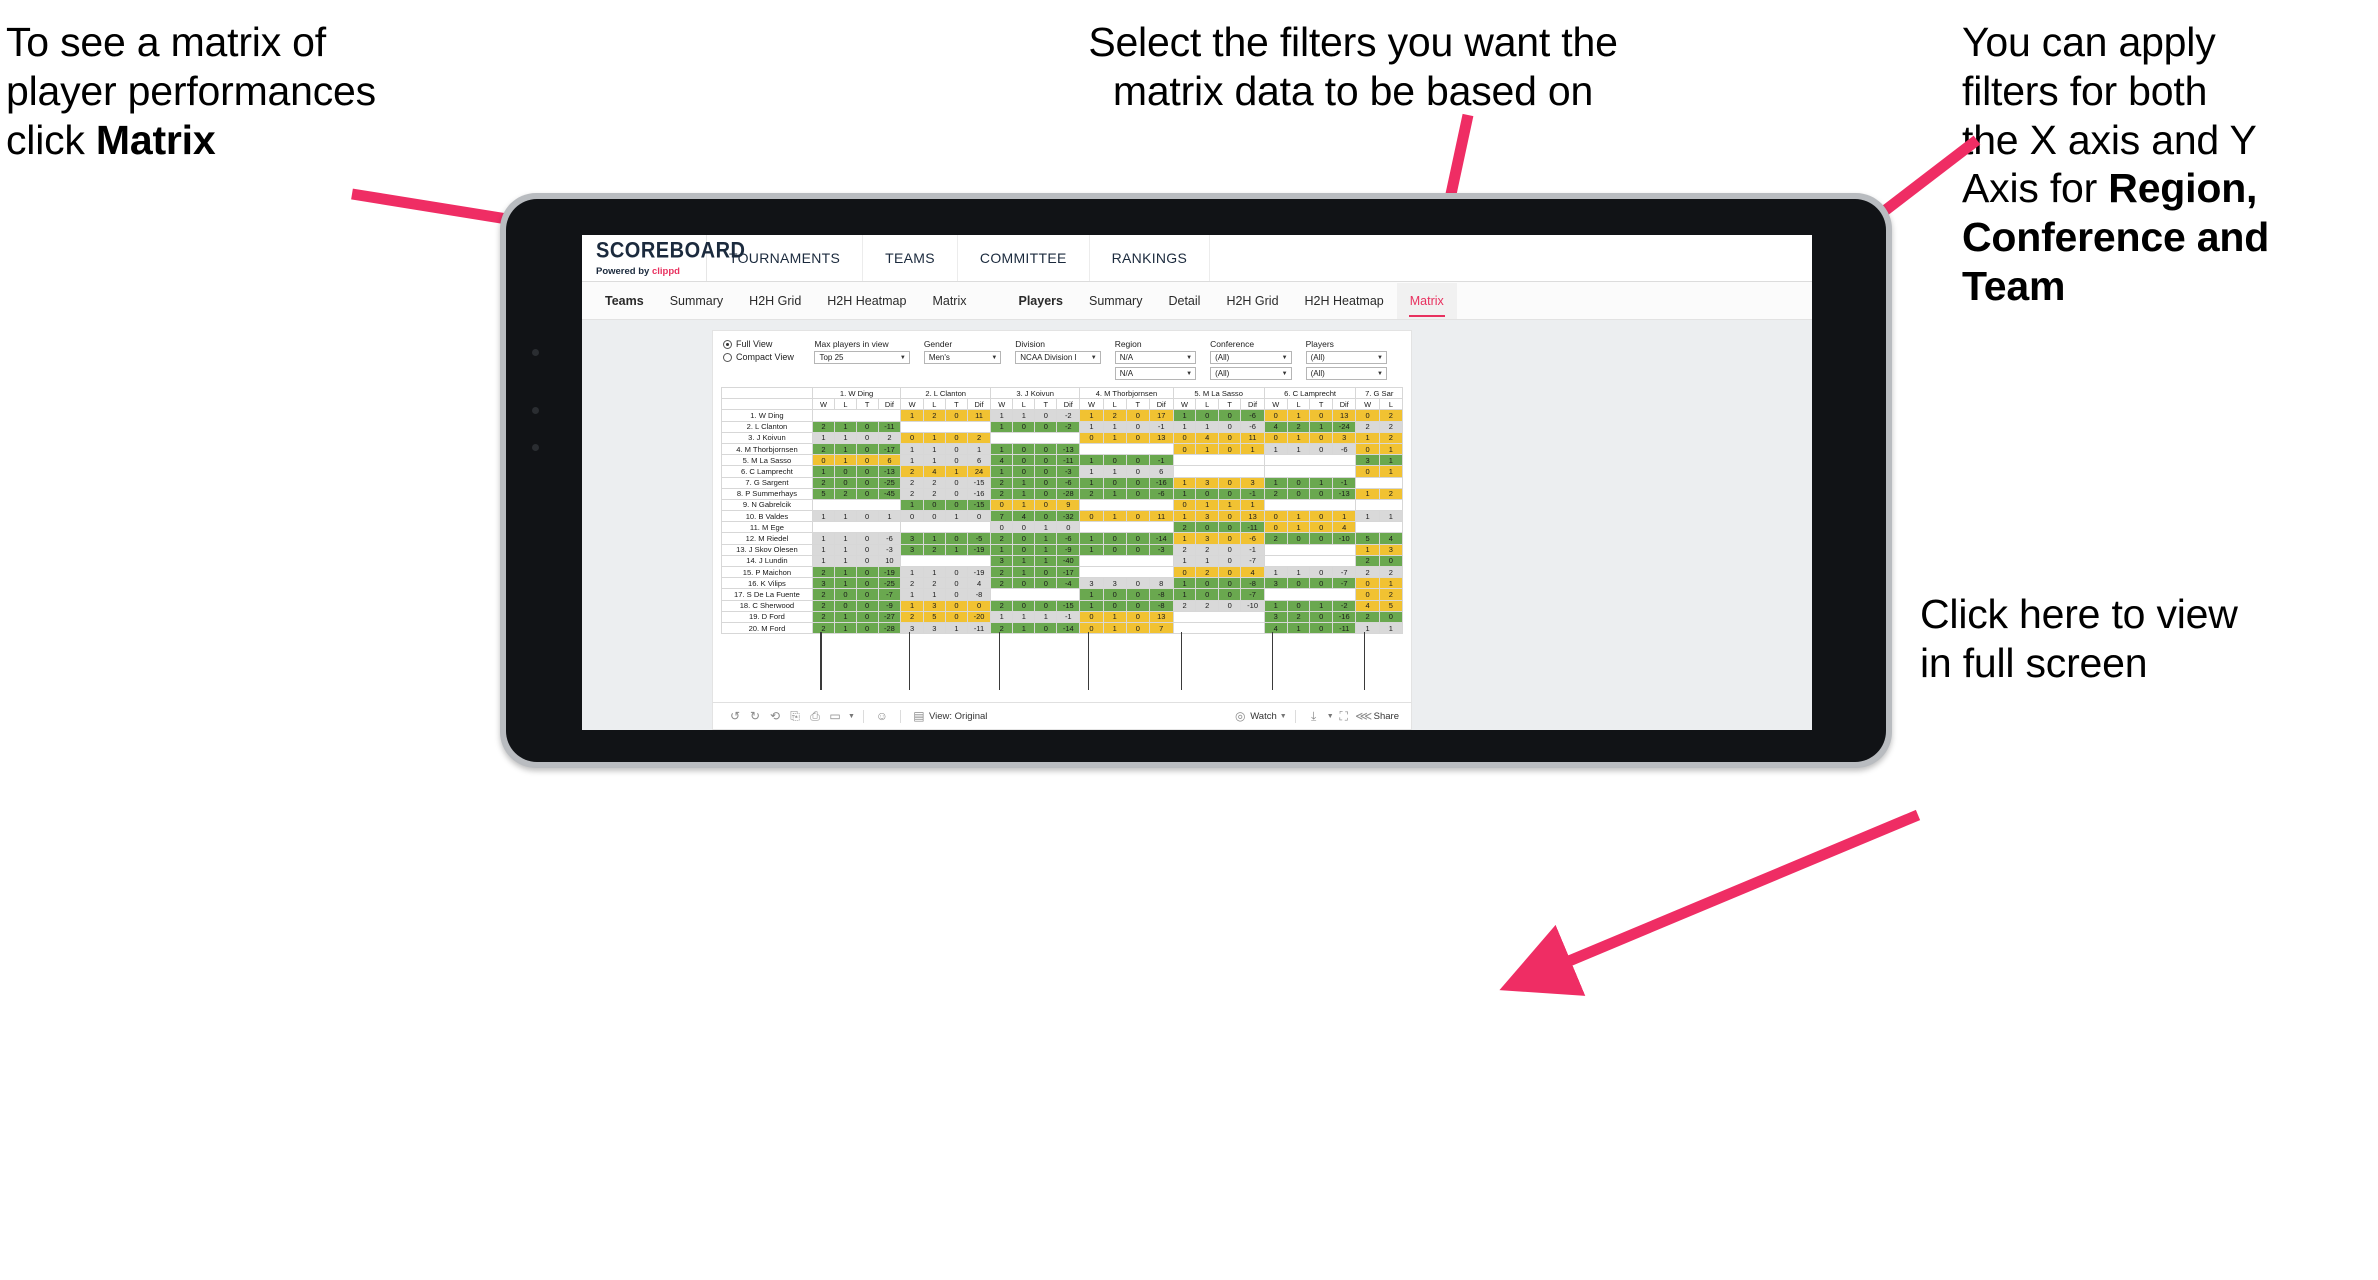 Image resolution: width=2378 pixels, height=1280 pixels. Describe the element at coordinates (1068, 471) in the screenshot. I see `matrix-cell: -3` at that location.